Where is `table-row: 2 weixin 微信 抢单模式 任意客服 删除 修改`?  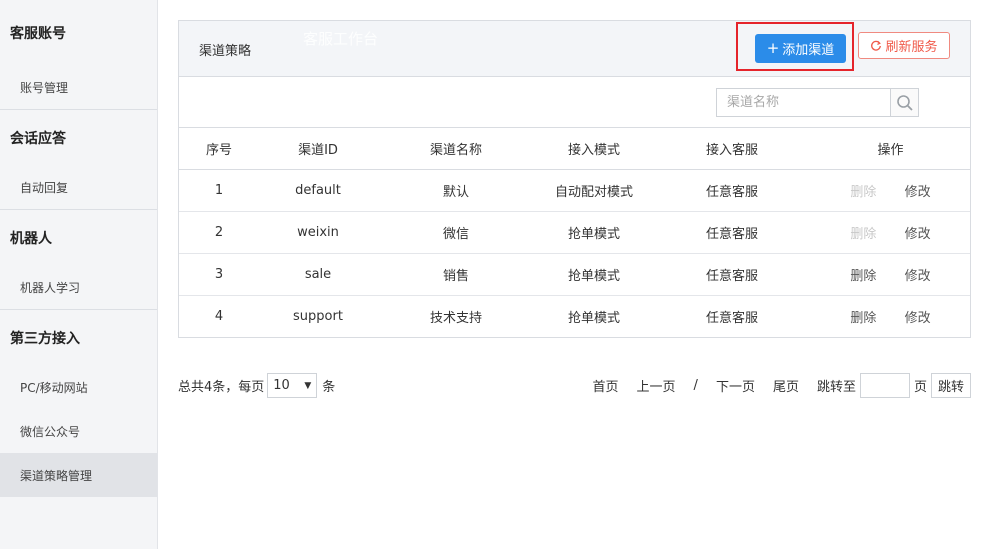
table-row: 2 weixin 微信 抢单模式 任意客服 删除 修改 is located at coordinates (574, 232).